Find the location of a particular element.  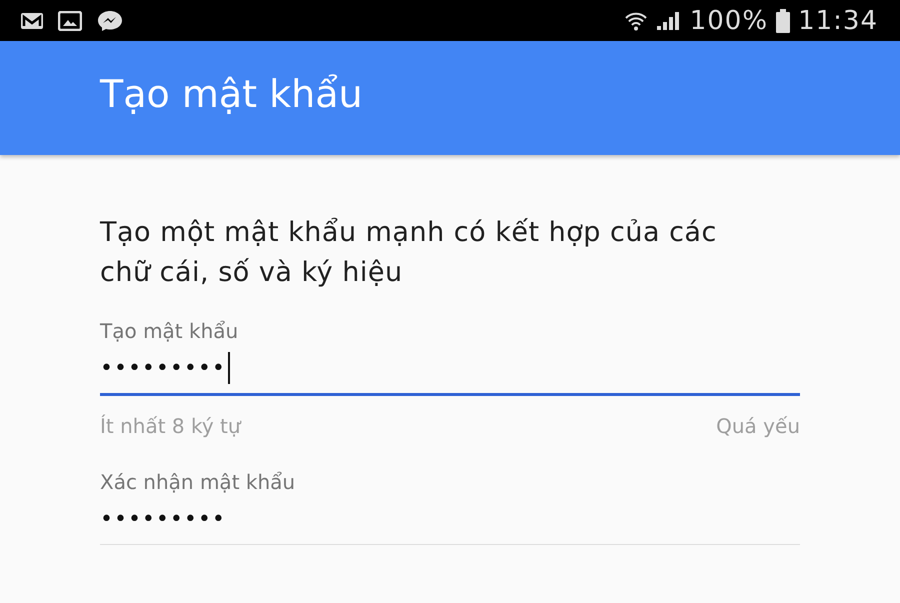

chat-bubble-icon is located at coordinates (110, 21).